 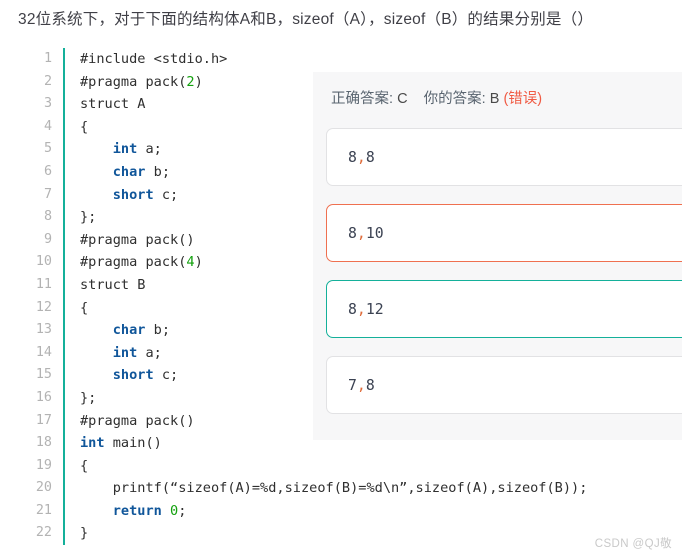 What do you see at coordinates (43, 330) in the screenshot?
I see `line-number: 13` at bounding box center [43, 330].